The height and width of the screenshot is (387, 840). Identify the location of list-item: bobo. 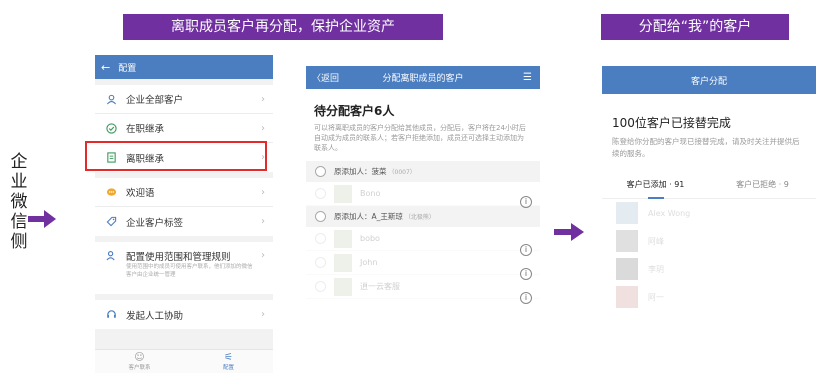
(423, 239).